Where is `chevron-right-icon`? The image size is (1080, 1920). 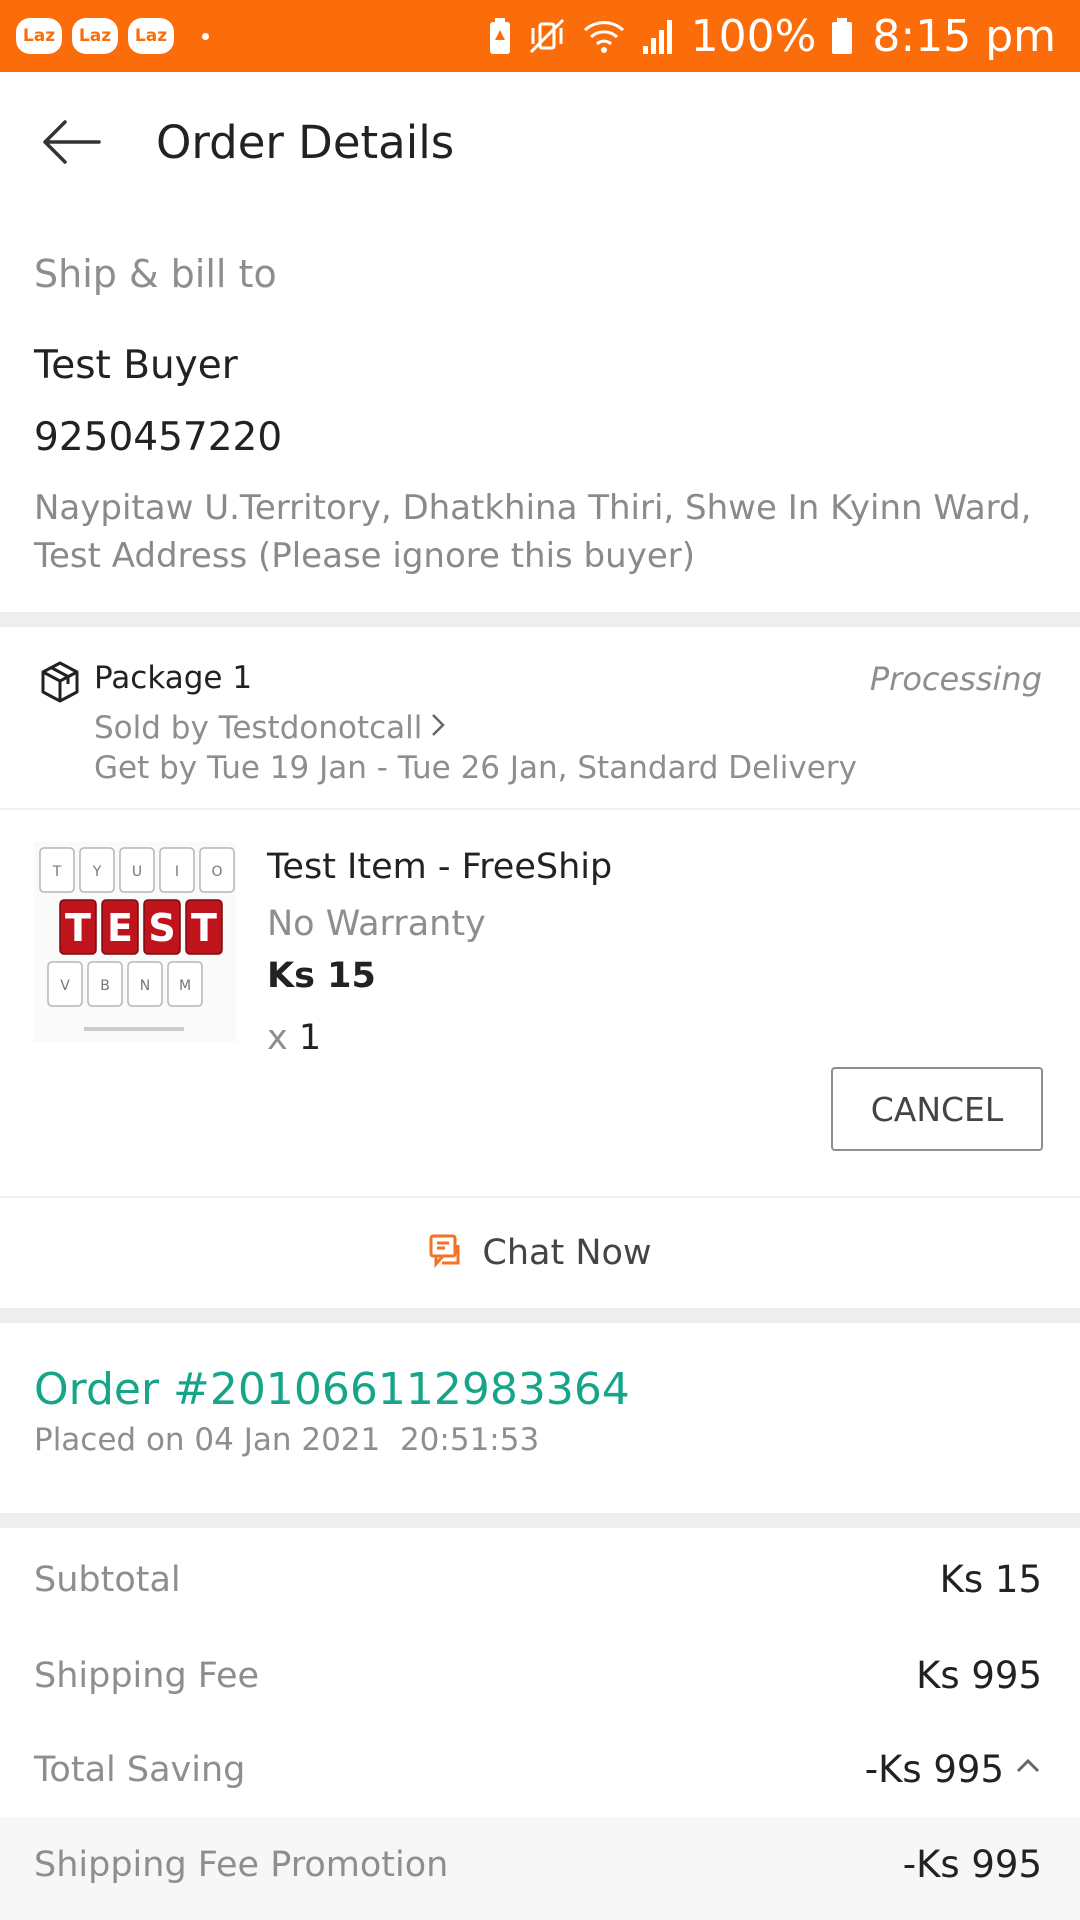 chevron-right-icon is located at coordinates (438, 728).